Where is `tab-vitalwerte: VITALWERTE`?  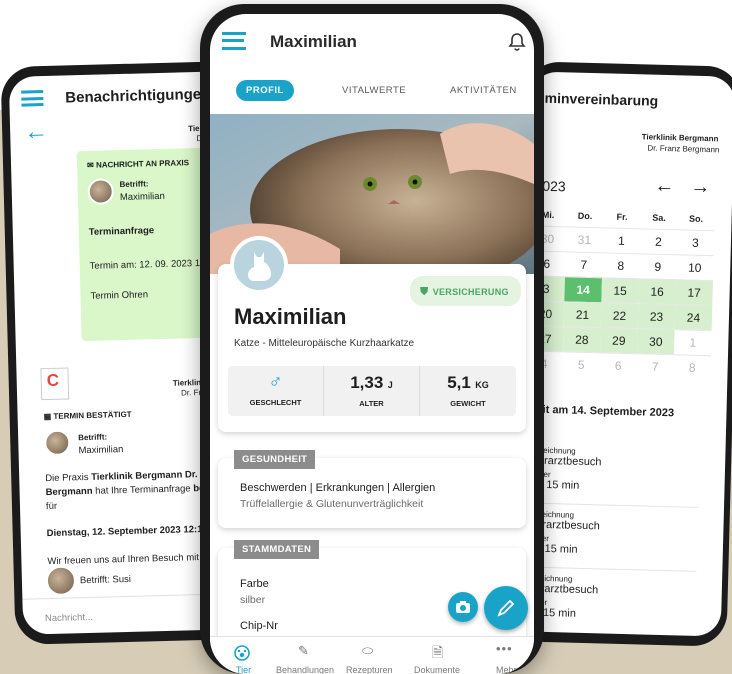 tab-vitalwerte: VITALWERTE is located at coordinates (374, 90).